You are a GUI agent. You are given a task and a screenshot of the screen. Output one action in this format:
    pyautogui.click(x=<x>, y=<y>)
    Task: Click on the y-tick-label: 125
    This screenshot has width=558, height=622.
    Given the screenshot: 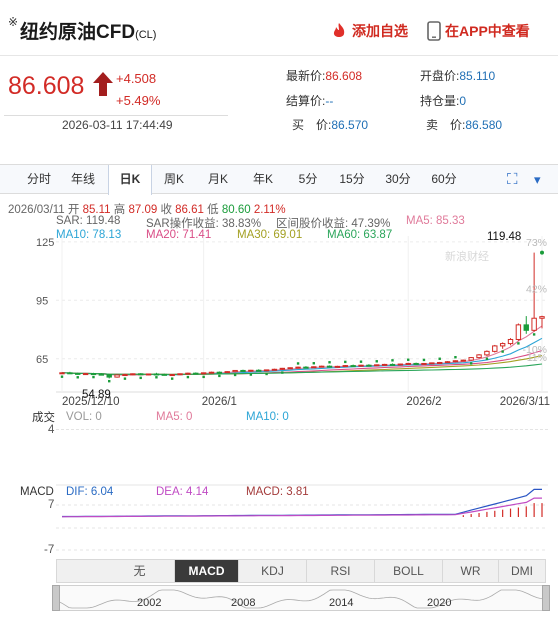 What is the action you would take?
    pyautogui.click(x=45, y=243)
    